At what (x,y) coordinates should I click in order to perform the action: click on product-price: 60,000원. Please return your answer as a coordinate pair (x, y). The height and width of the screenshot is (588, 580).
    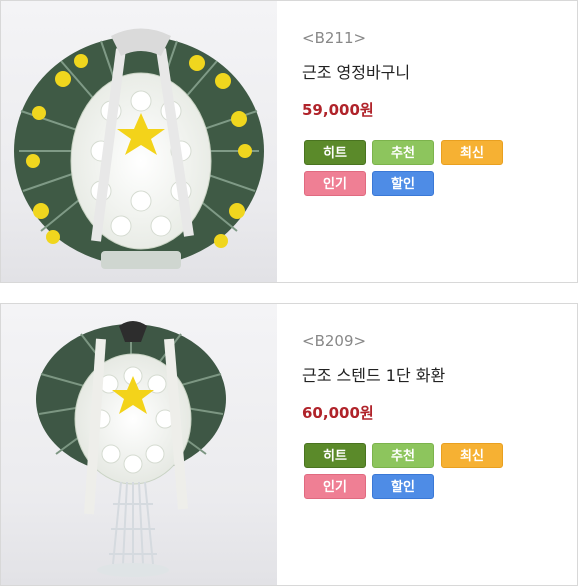
    Looking at the image, I should click on (338, 413).